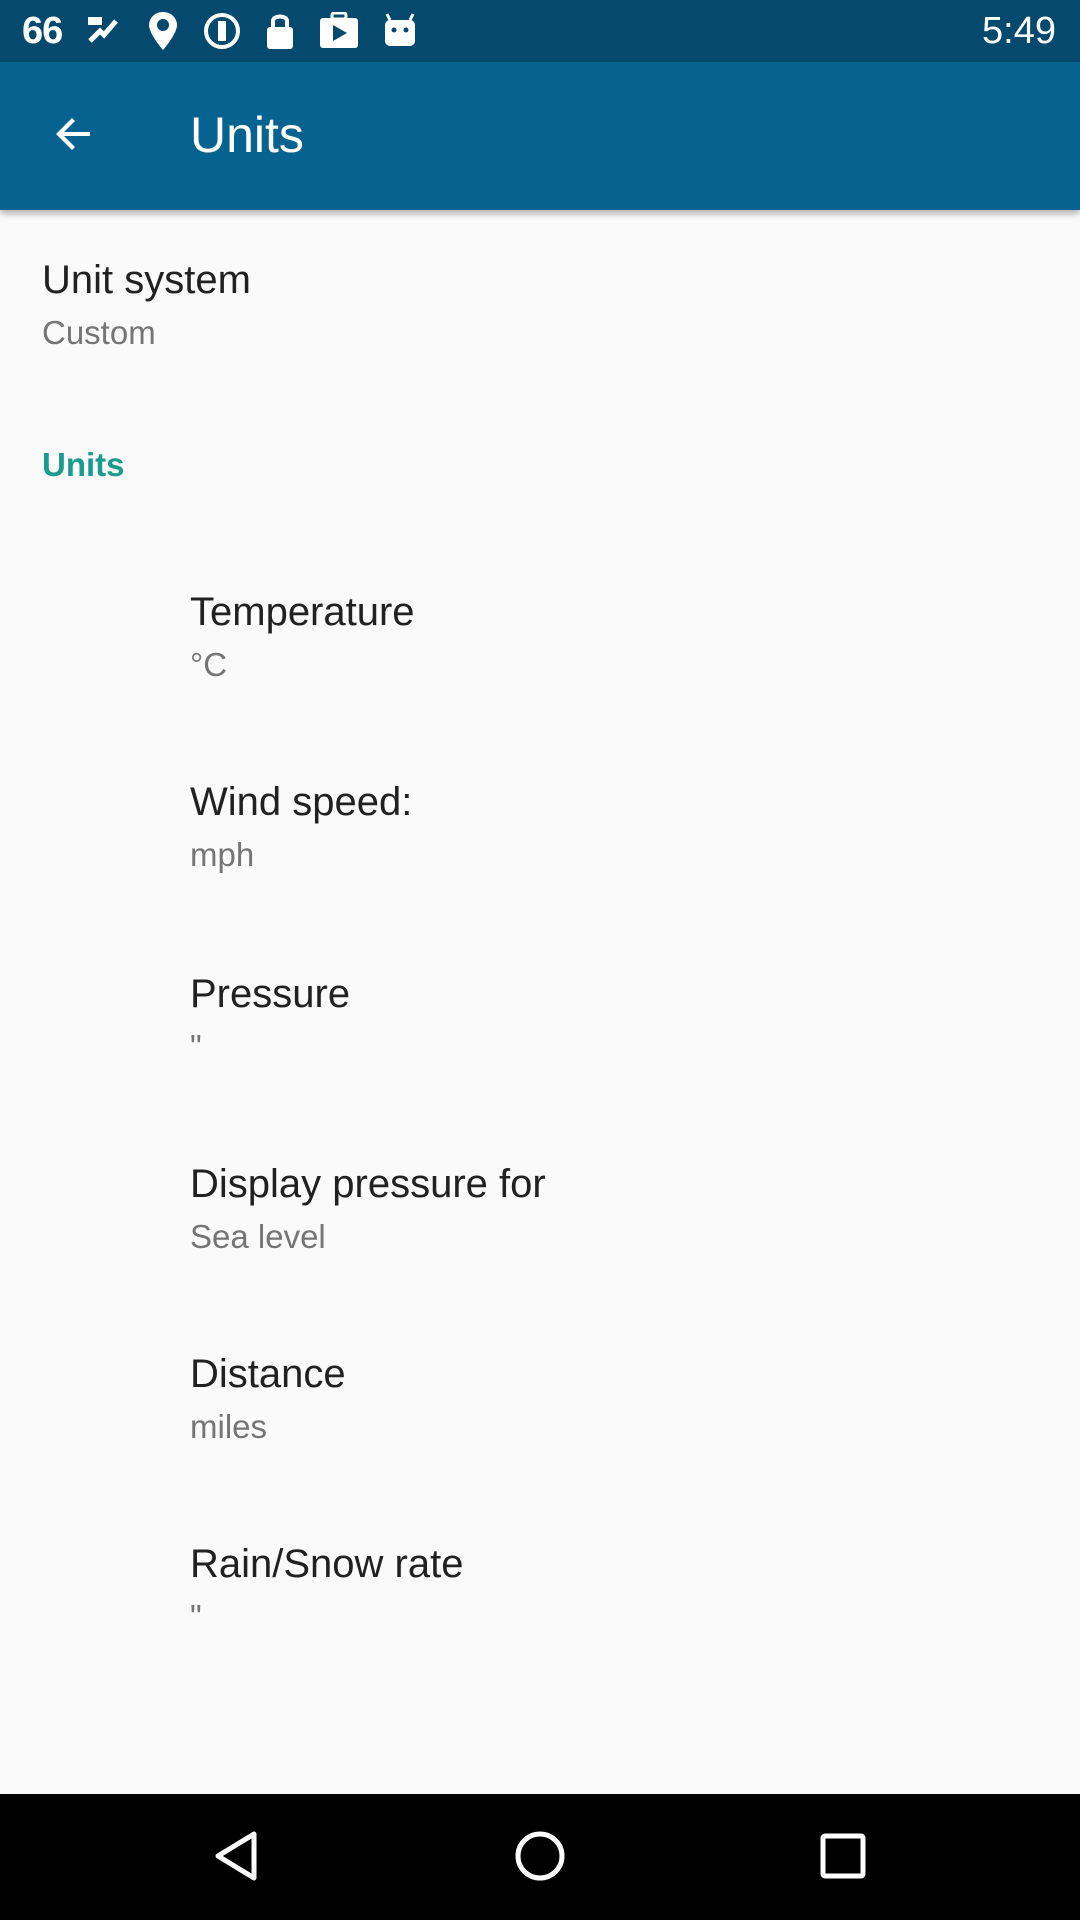 Image resolution: width=1080 pixels, height=1920 pixels. Describe the element at coordinates (270, 994) in the screenshot. I see `preference-title: Pressure` at that location.